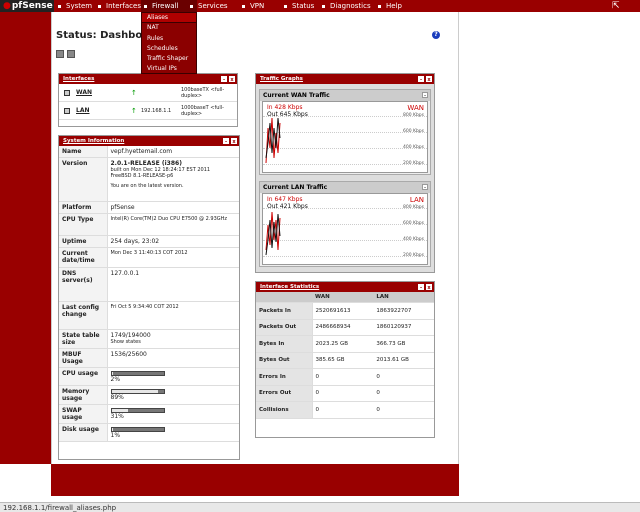 Image resolution: width=640 pixels, height=512 pixels. What do you see at coordinates (148, 79) in the screenshot?
I see `widget-header: Interfaces - x` at bounding box center [148, 79].